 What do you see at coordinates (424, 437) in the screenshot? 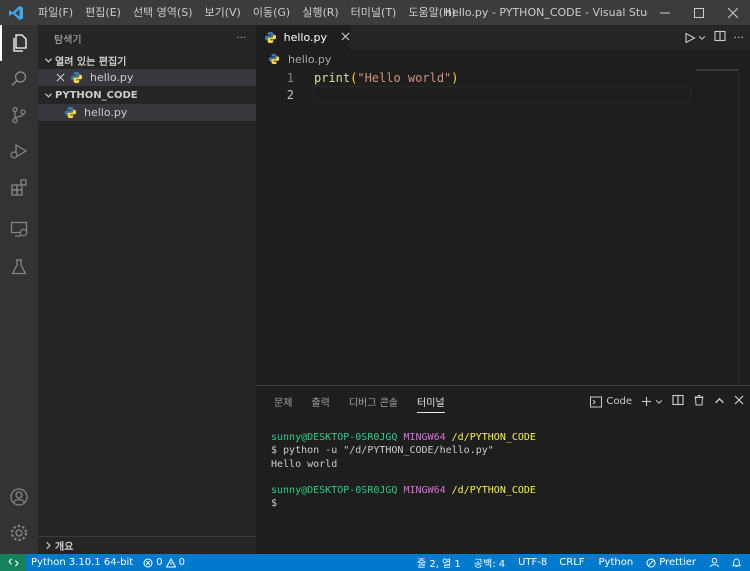
I see `terminal-env: MINGW64` at bounding box center [424, 437].